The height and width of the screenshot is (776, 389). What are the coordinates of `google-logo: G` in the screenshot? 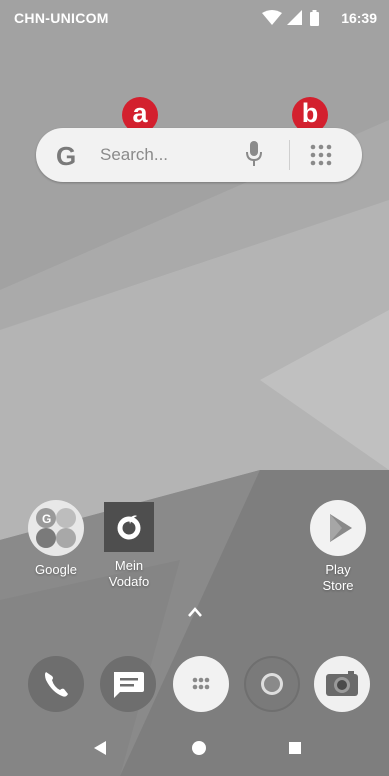 It's located at (66, 156).